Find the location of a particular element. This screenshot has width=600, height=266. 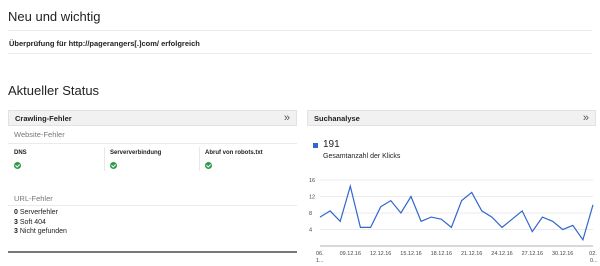

search-analytics-title: Suchanalyse is located at coordinates (337, 118).